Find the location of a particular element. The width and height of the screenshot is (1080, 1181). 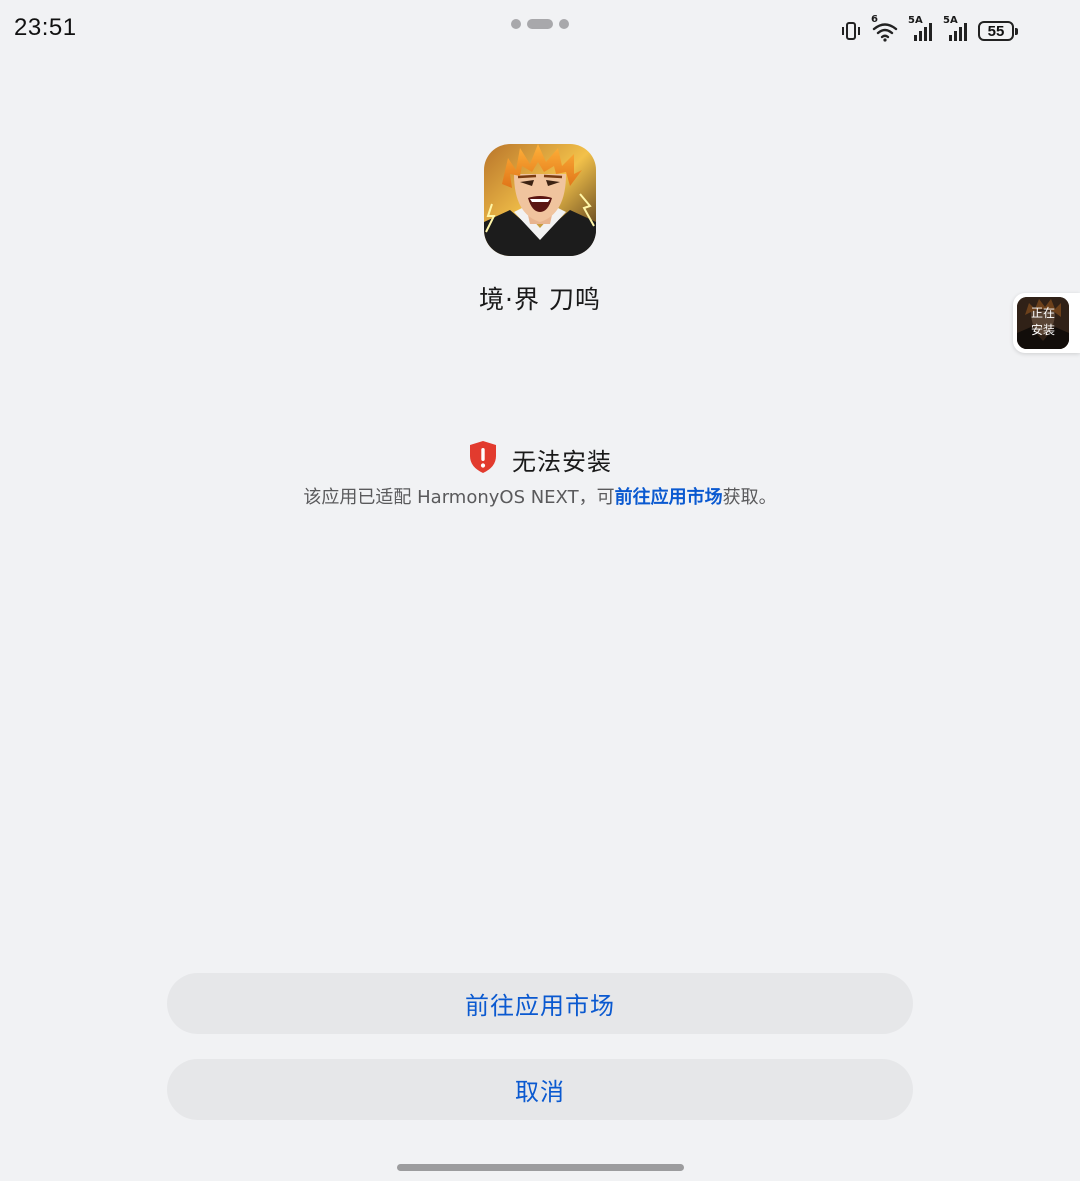

window-handle-dot-right is located at coordinates (564, 24).